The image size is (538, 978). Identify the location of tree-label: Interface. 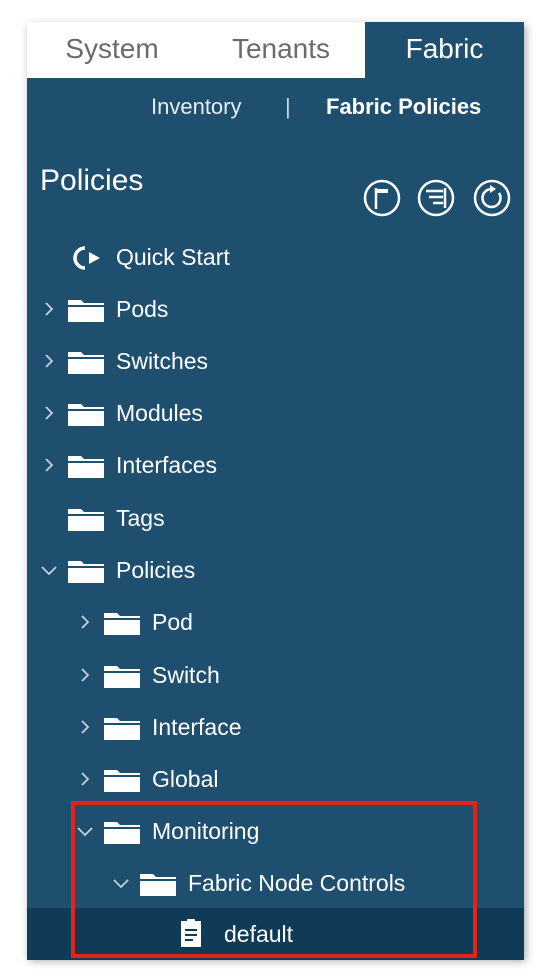
(197, 727).